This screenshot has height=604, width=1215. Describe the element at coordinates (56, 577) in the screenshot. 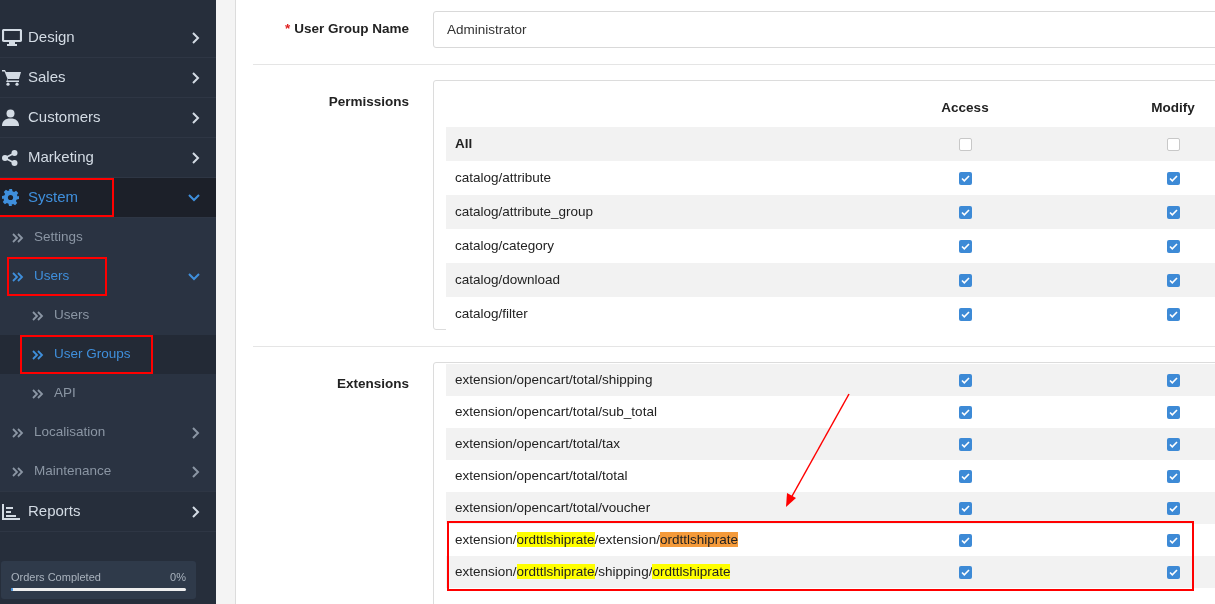

I see `progress-label: Orders Completed` at that location.